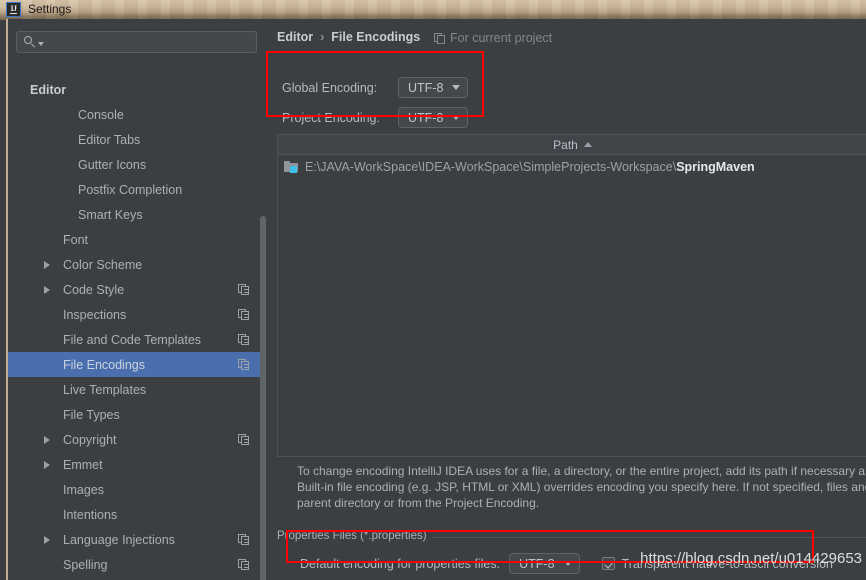  Describe the element at coordinates (85, 564) in the screenshot. I see `sidebar-item-label: Spelling` at that location.